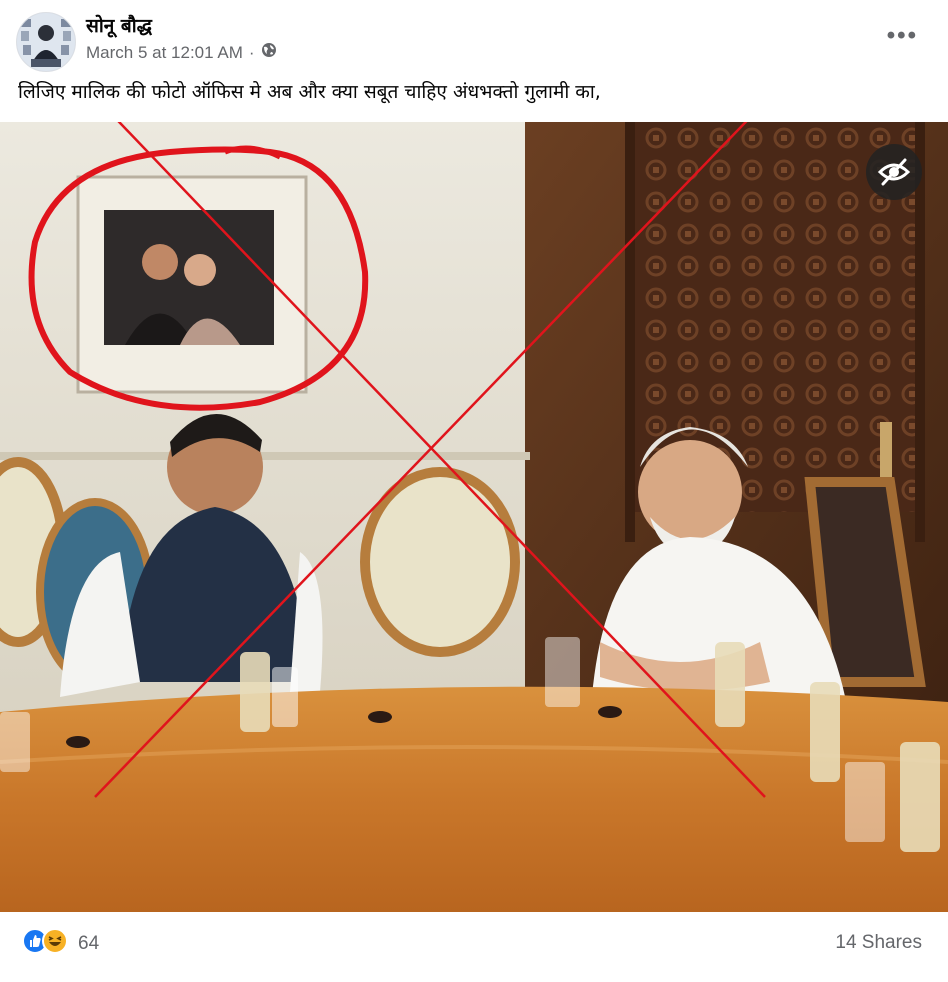 Image resolution: width=948 pixels, height=982 pixels. I want to click on post-footer: 64 14 Shares, so click(474, 947).